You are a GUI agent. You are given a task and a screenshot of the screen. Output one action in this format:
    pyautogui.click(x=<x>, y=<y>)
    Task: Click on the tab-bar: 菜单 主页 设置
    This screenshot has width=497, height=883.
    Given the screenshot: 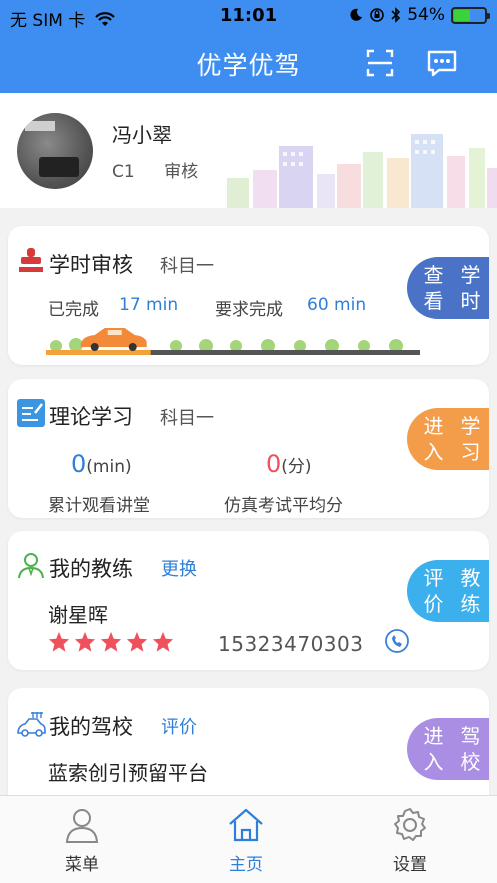 What is the action you would take?
    pyautogui.click(x=248, y=839)
    